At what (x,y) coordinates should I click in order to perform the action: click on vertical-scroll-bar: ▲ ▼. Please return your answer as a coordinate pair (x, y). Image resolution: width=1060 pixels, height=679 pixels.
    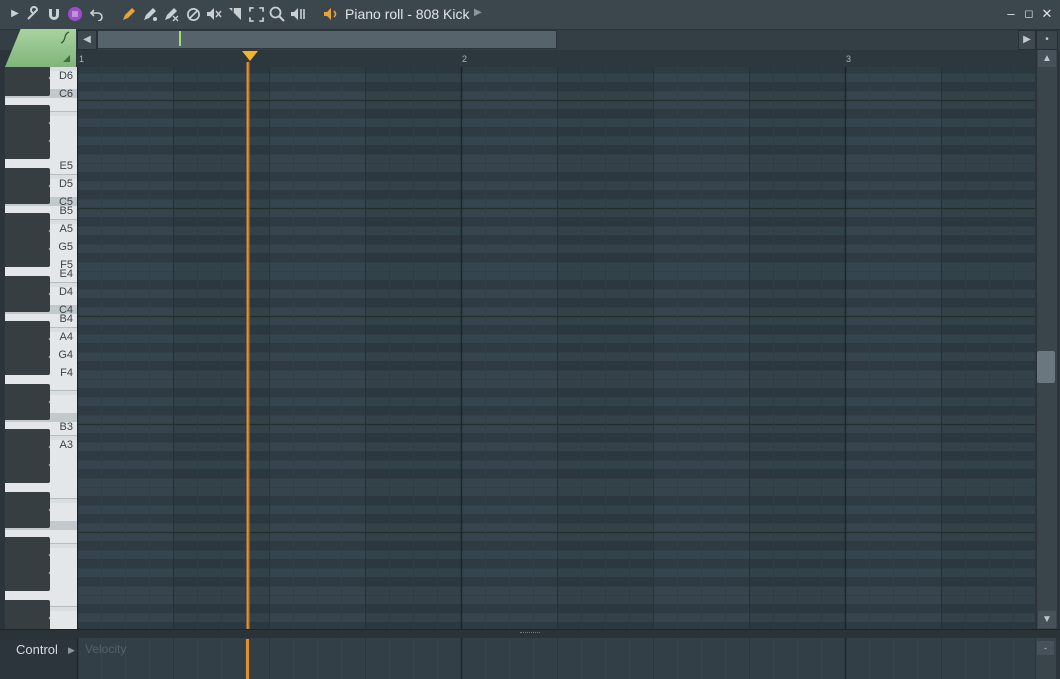
    Looking at the image, I should click on (1046, 339).